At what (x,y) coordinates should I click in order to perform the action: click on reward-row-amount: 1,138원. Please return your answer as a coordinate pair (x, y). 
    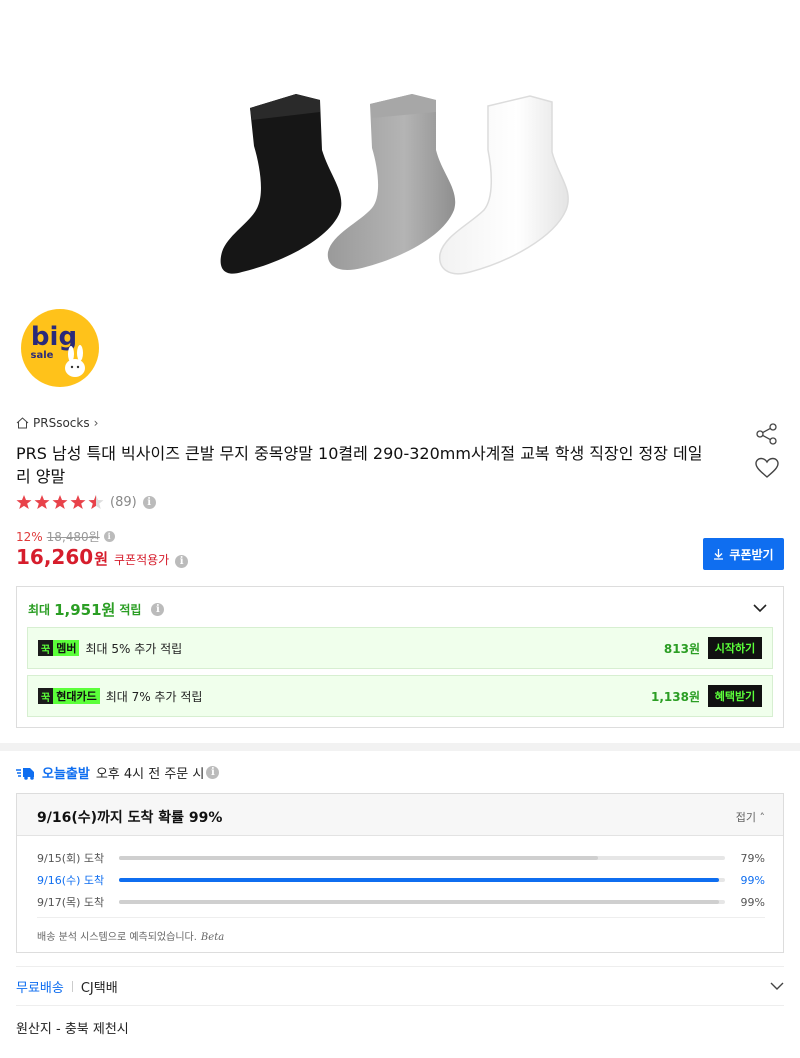
    Looking at the image, I should click on (675, 696).